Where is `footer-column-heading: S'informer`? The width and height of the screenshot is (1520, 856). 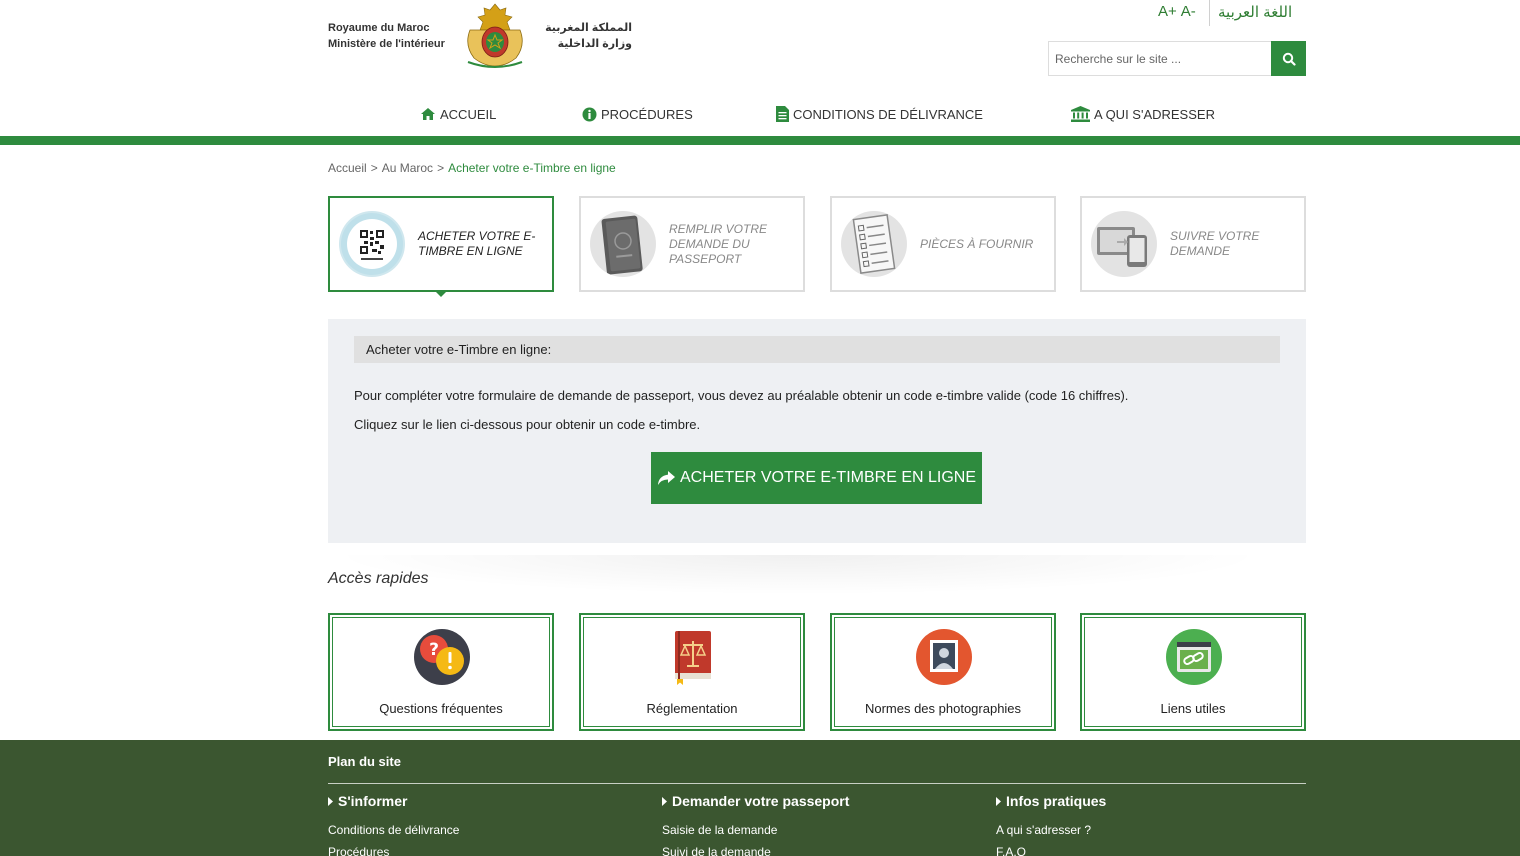
footer-column-heading: S'informer is located at coordinates (478, 801).